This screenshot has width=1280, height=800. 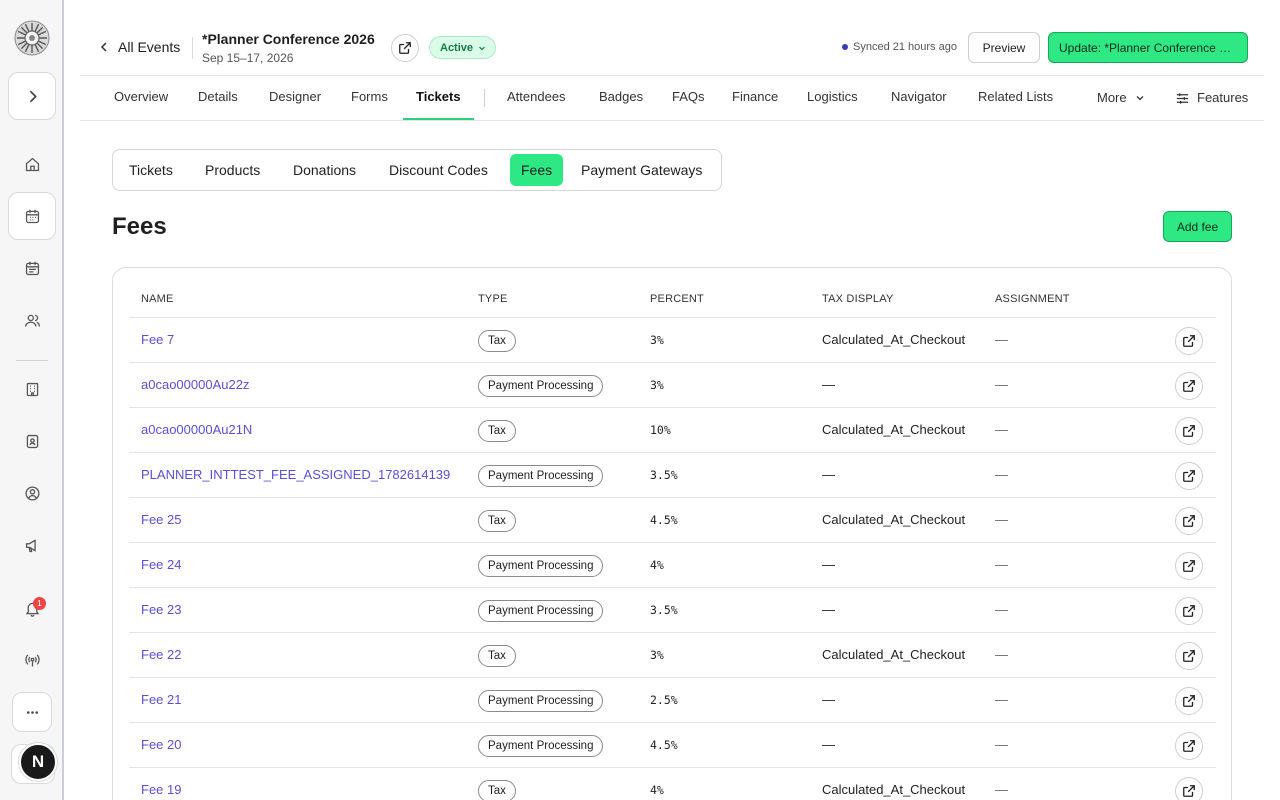 I want to click on subtab-fees: Fees, so click(x=537, y=170).